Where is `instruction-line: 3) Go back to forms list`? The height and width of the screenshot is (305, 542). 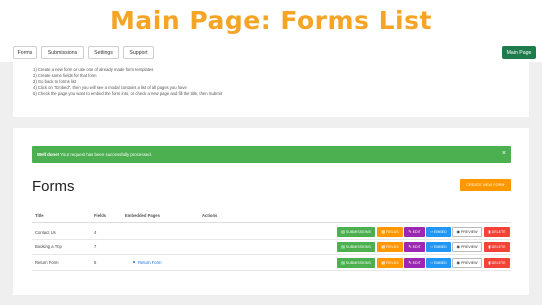
instruction-line: 3) Go back to forms list is located at coordinates (55, 81).